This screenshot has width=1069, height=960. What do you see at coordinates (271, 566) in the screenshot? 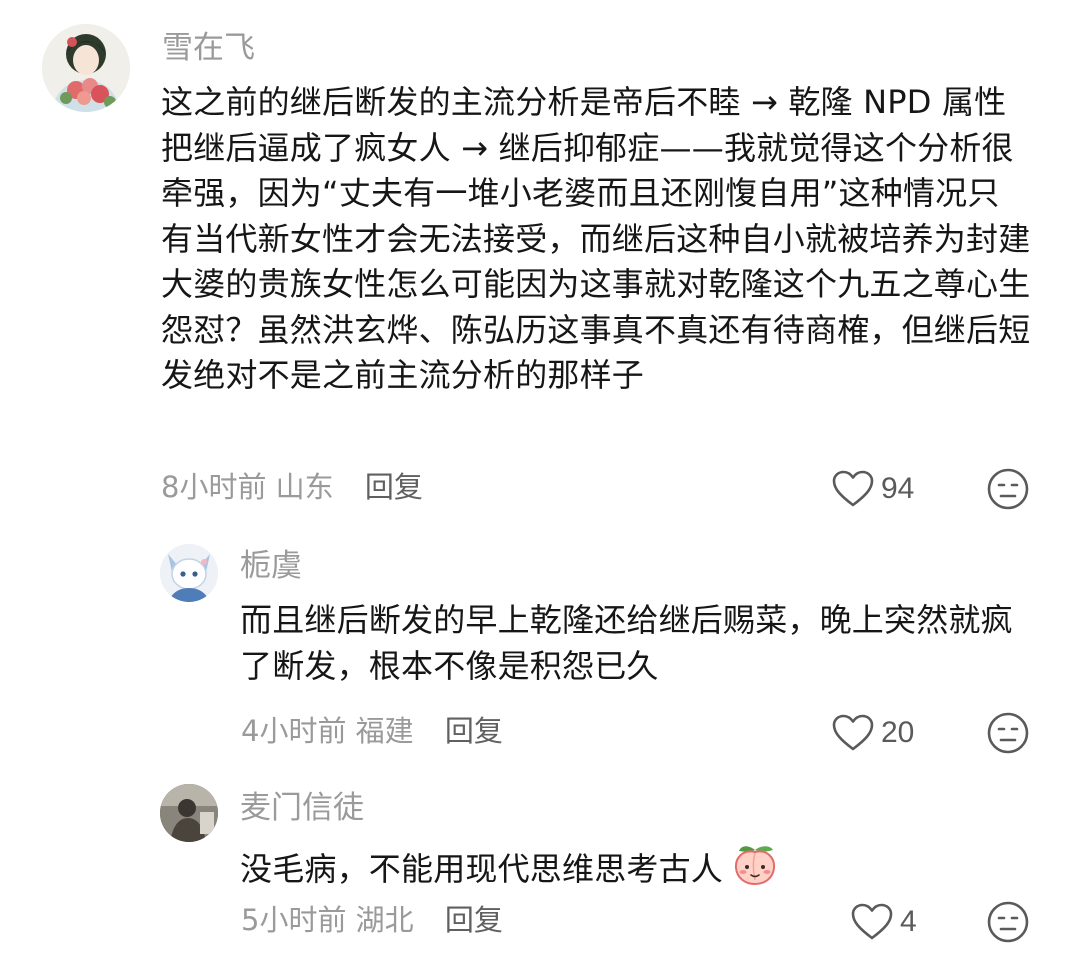
I see `comment-username: 栀虞` at bounding box center [271, 566].